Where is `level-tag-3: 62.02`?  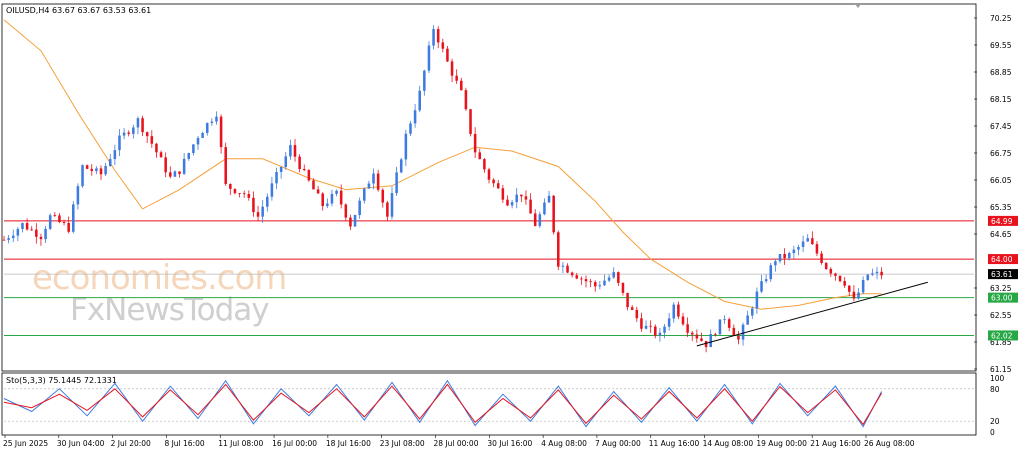 level-tag-3: 62.02 is located at coordinates (1002, 335).